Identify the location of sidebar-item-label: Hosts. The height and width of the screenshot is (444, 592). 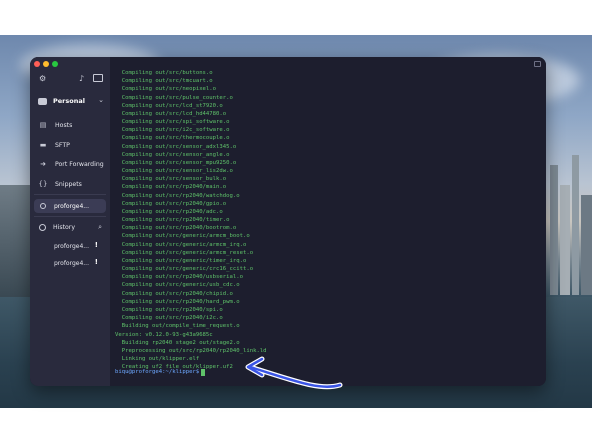
(64, 125).